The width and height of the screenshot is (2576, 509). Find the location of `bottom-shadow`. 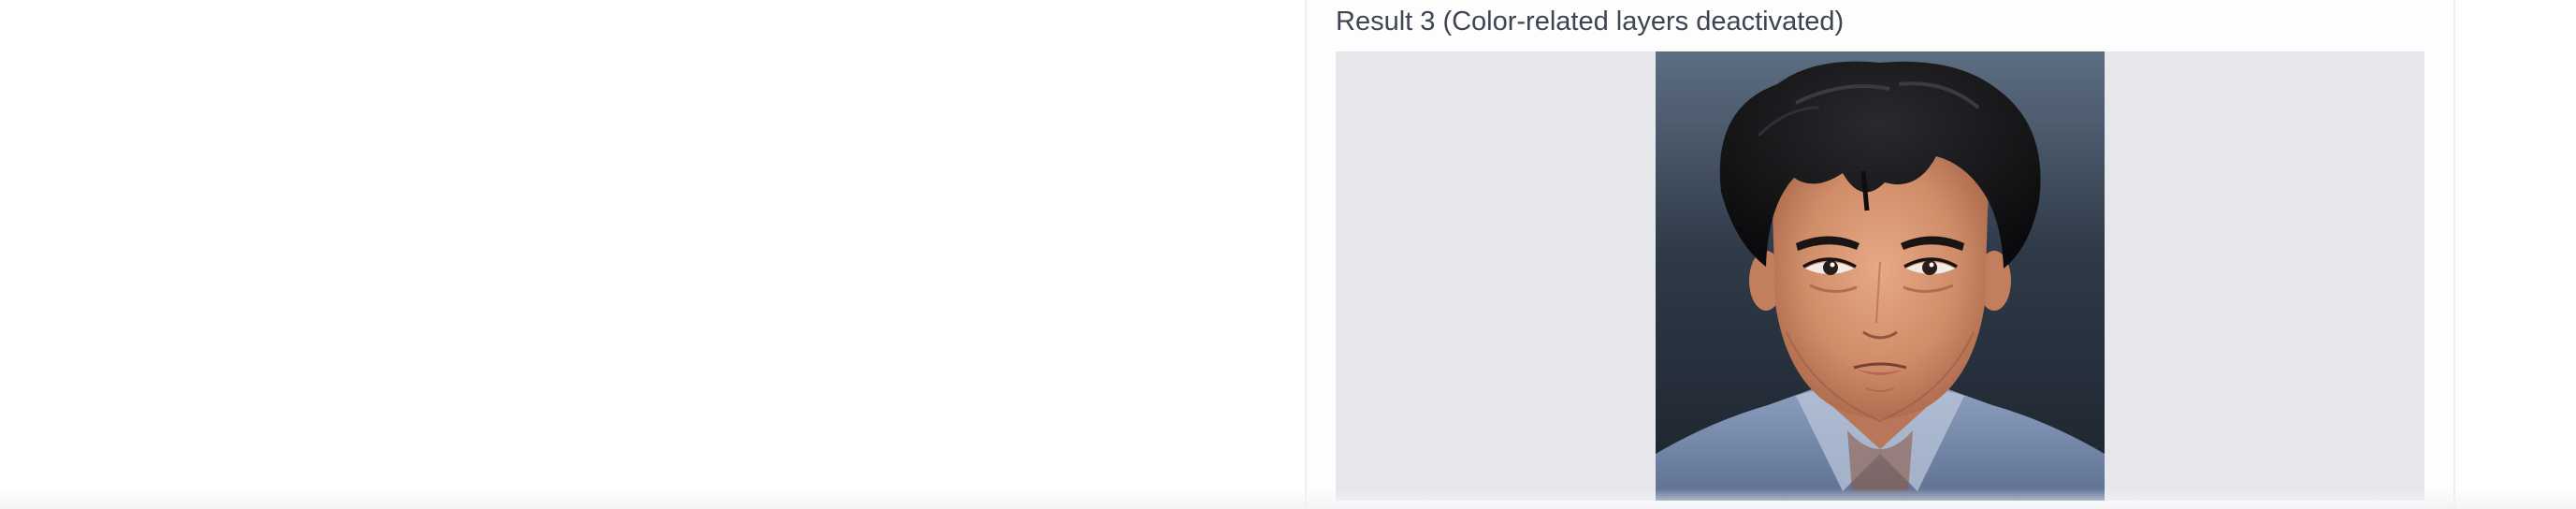

bottom-shadow is located at coordinates (1288, 498).